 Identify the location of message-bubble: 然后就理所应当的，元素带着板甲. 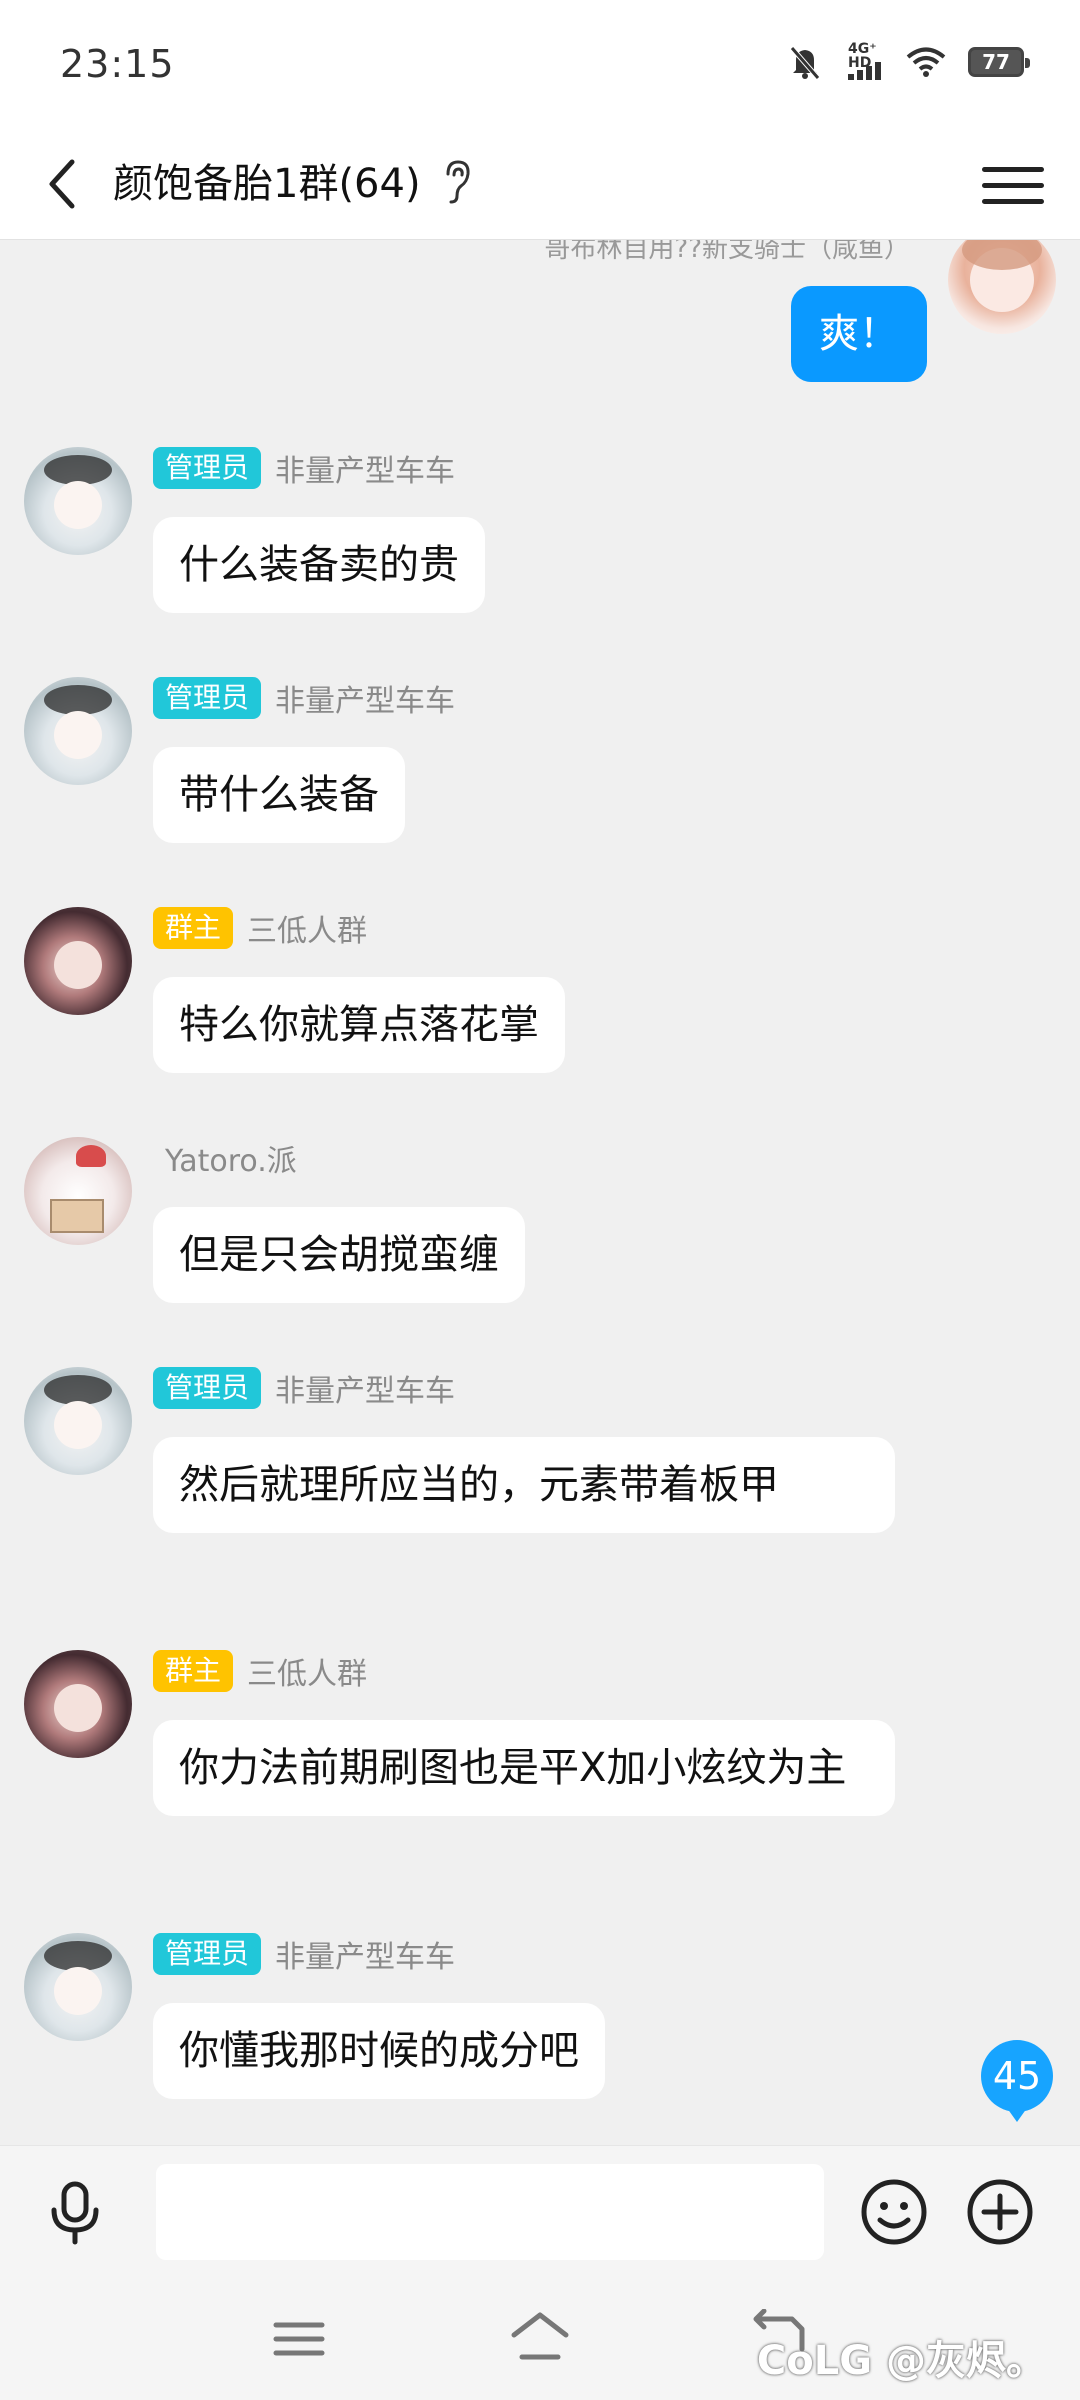
(524, 1485).